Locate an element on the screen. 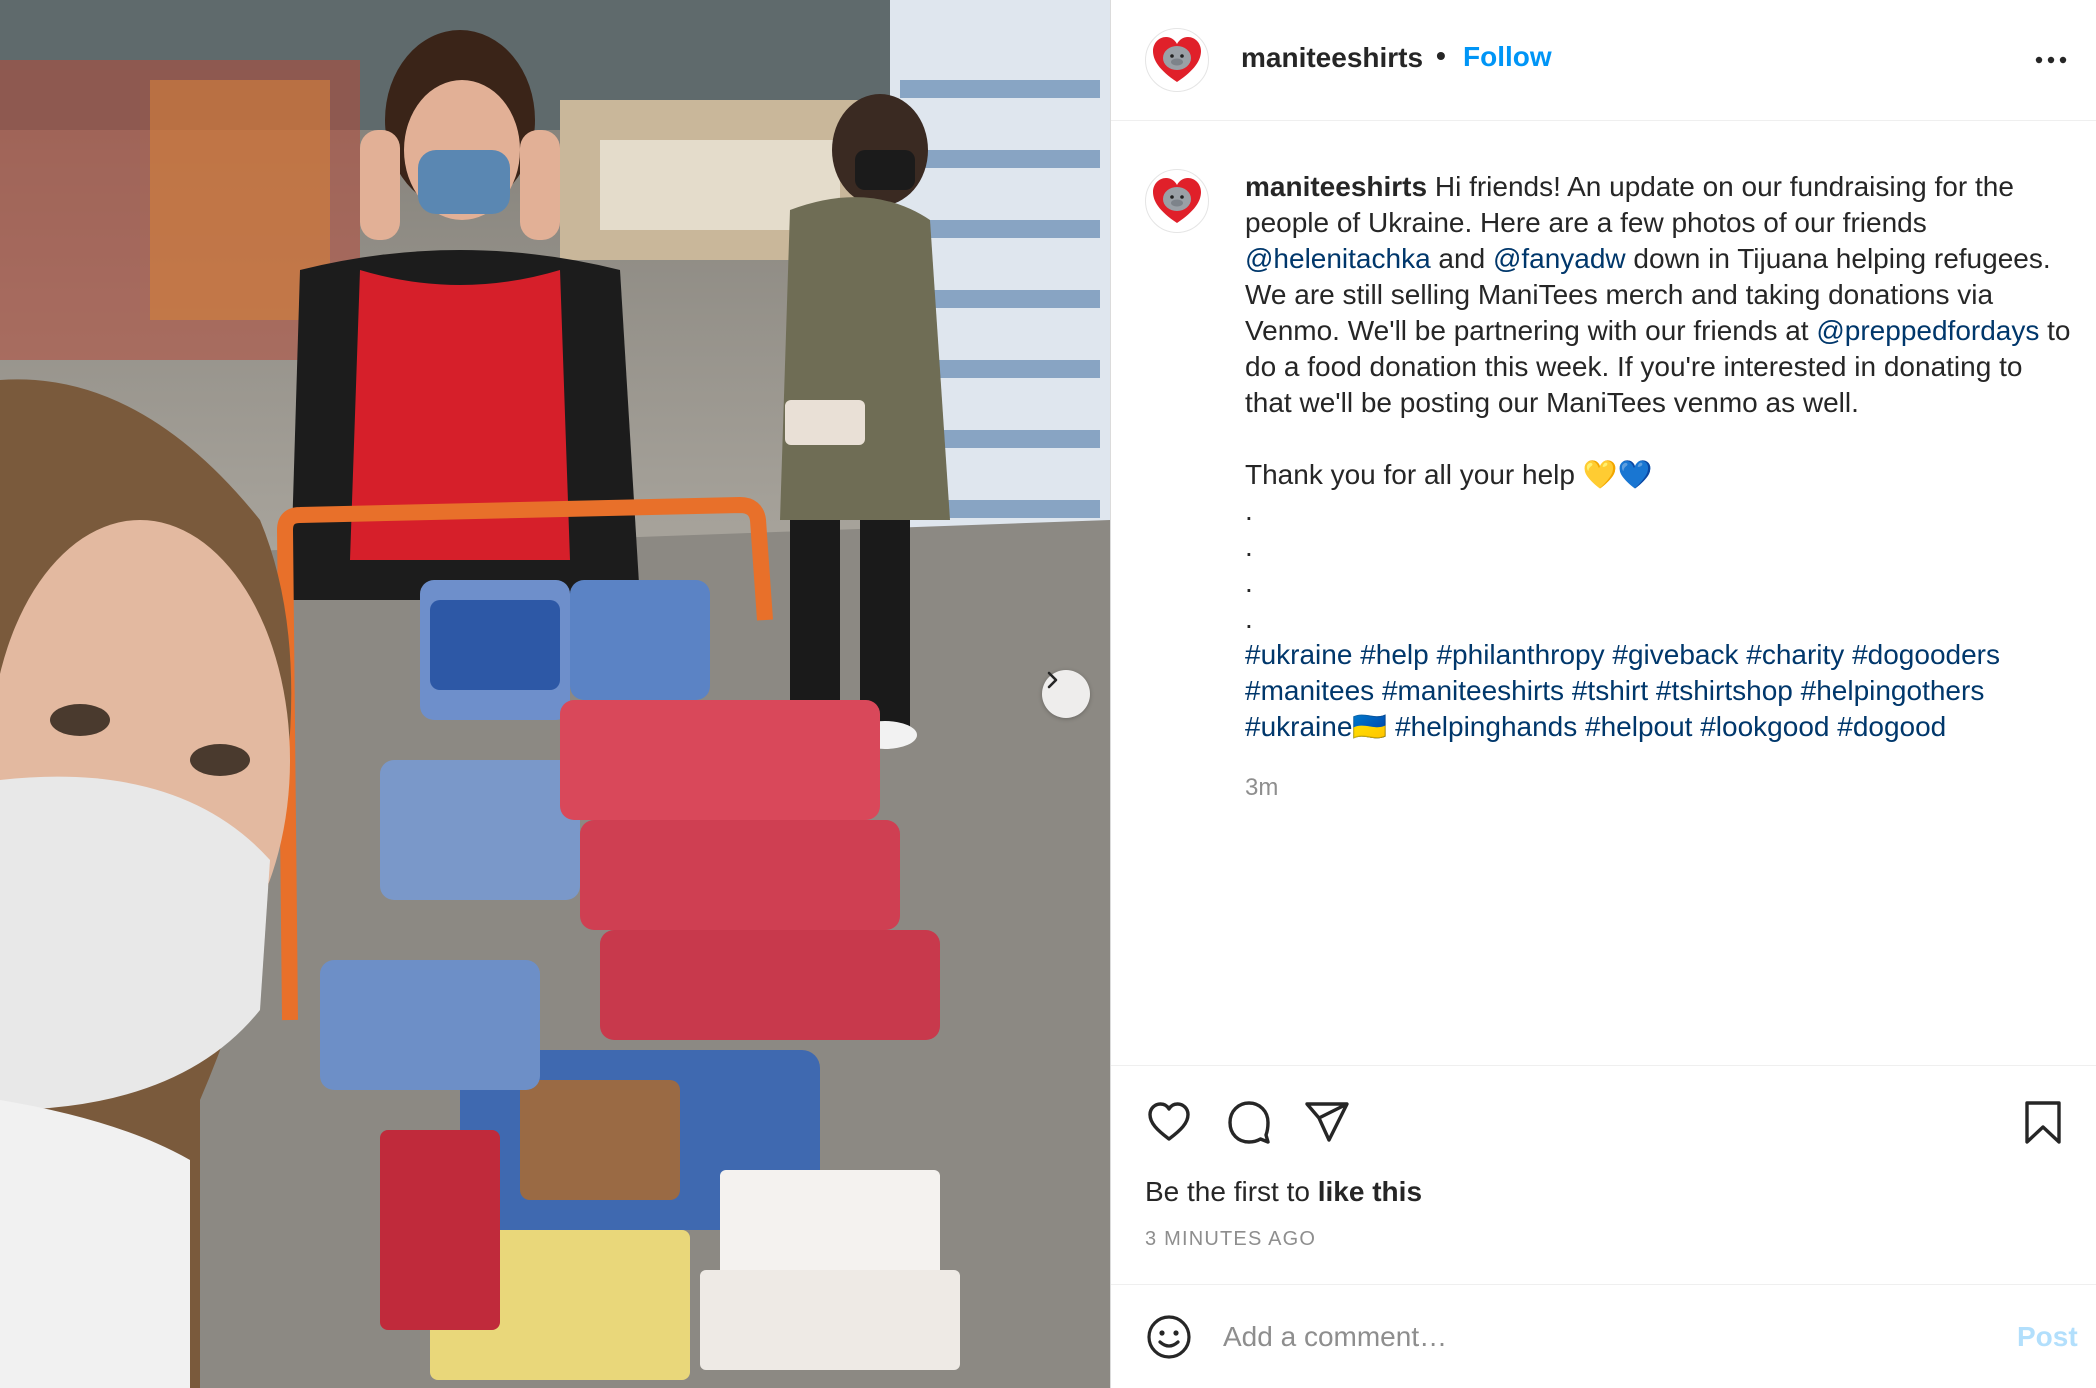 This screenshot has height=1388, width=2096. chevron-right-icon is located at coordinates (1052, 680).